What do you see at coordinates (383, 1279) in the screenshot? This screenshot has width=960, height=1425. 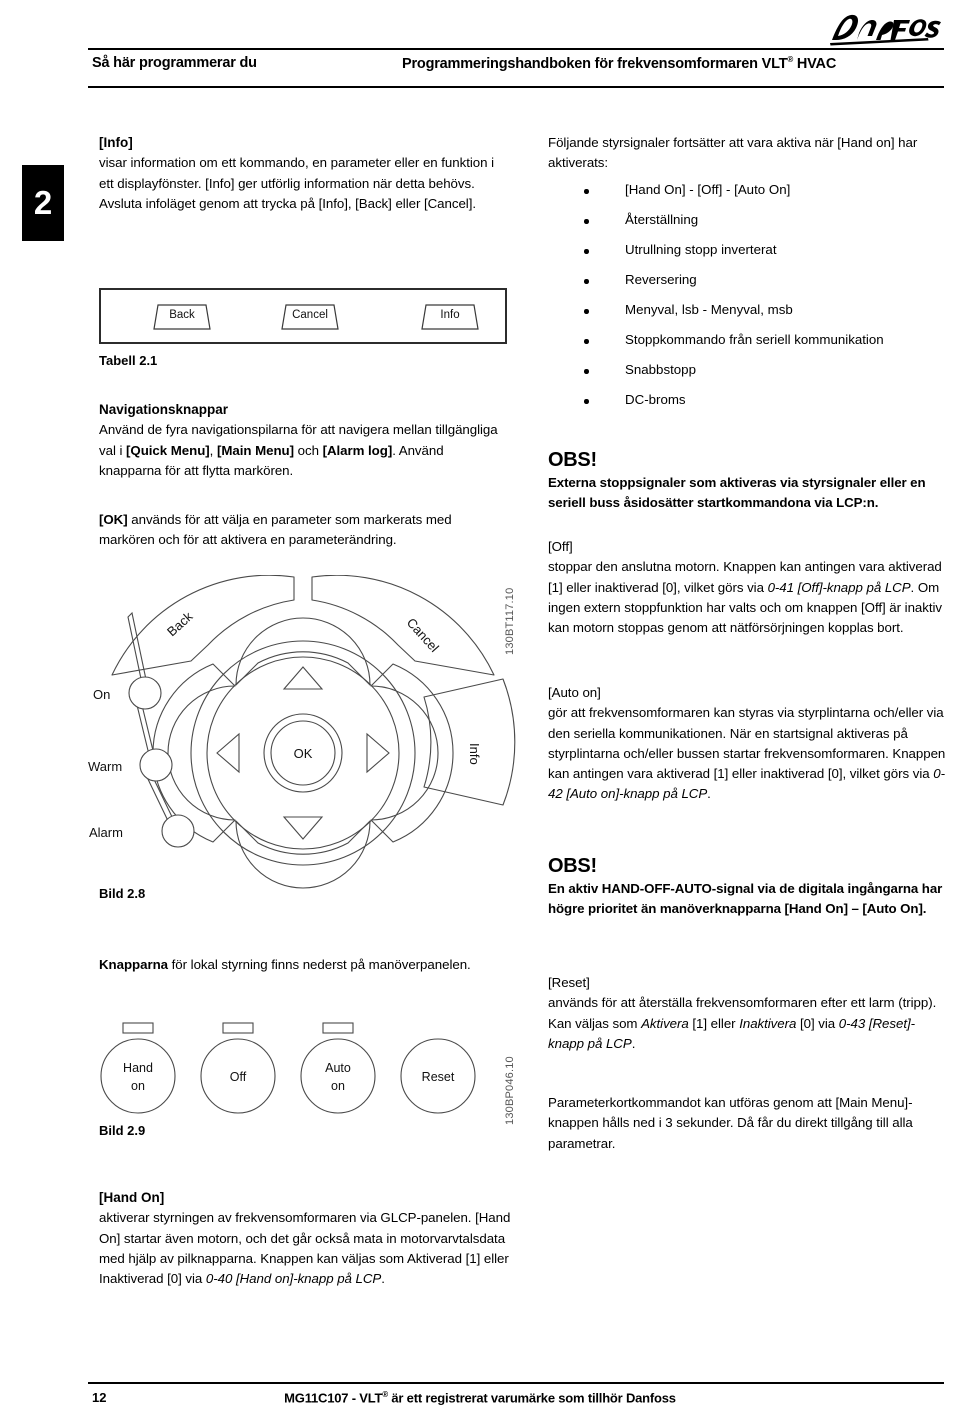 I see `hand-on-para-b: .` at bounding box center [383, 1279].